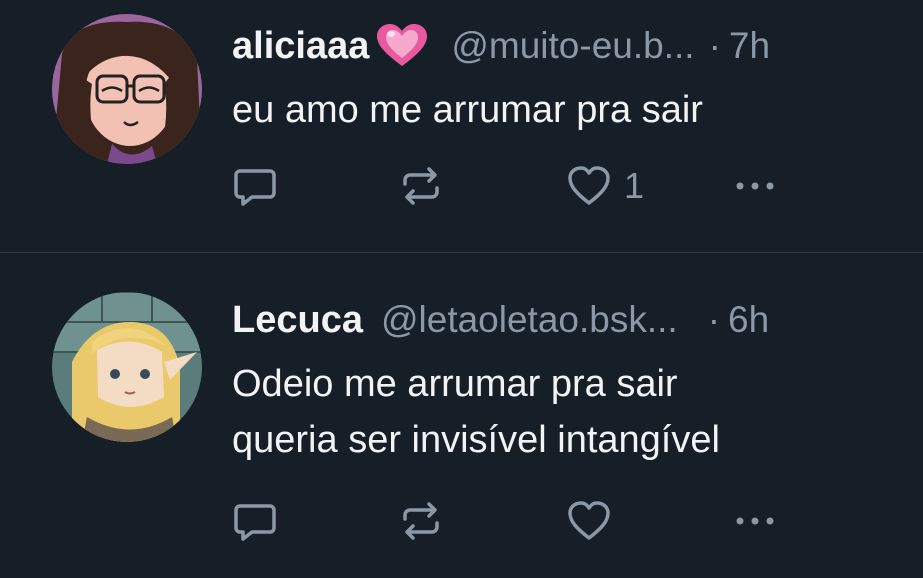  I want to click on more-icon, so click(755, 521).